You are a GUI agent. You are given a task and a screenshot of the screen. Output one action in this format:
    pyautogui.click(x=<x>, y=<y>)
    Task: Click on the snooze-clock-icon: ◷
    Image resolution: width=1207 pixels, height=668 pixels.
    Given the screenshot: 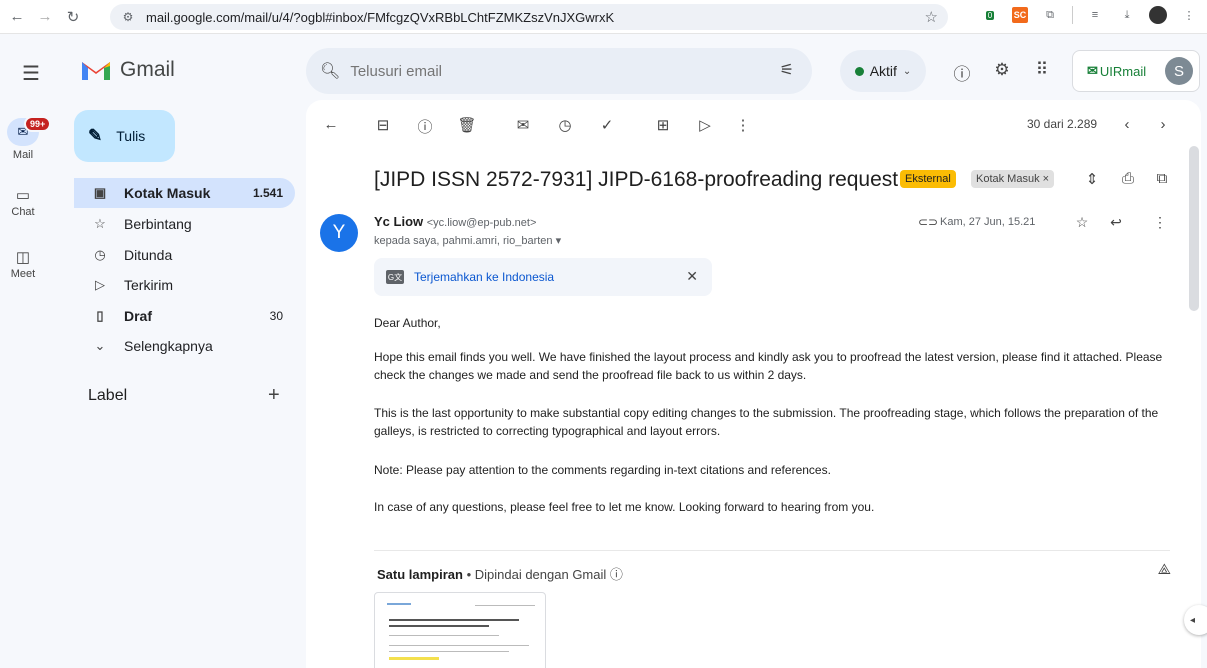 What is the action you would take?
    pyautogui.click(x=565, y=125)
    